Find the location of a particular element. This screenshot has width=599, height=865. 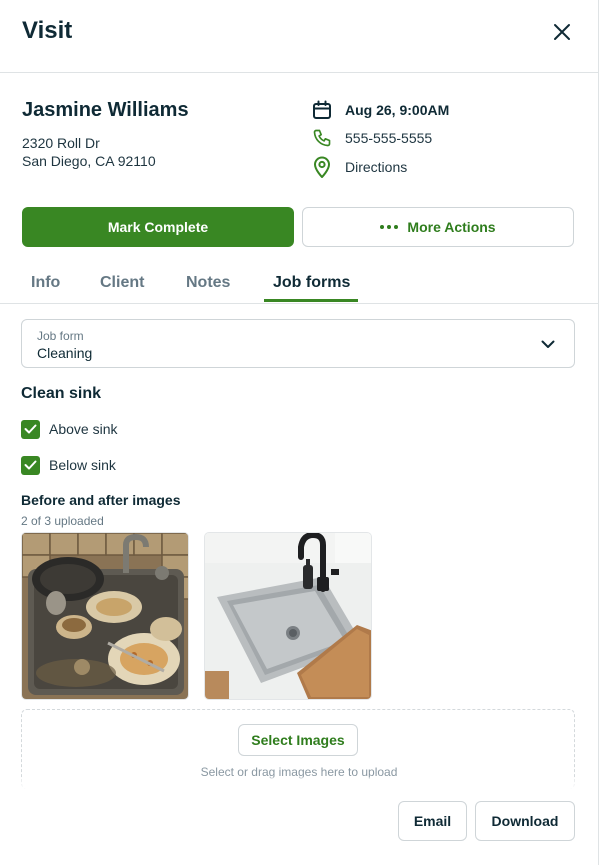

address-line-2: San Diego, CA 92110 is located at coordinates (89, 161).